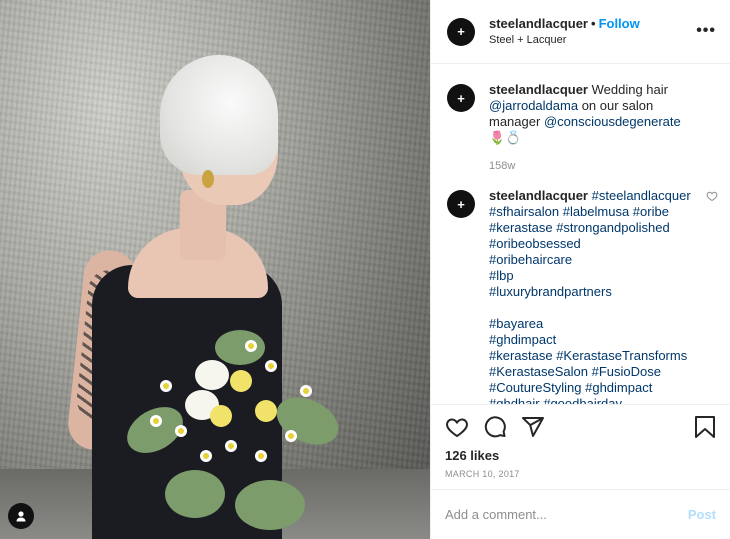  I want to click on comment-icon, so click(495, 427).